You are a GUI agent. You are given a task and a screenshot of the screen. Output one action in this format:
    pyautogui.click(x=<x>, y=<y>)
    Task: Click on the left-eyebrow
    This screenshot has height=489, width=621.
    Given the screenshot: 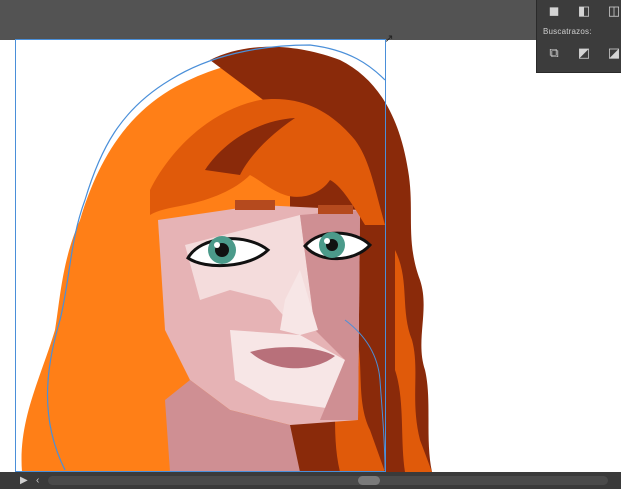 What is the action you would take?
    pyautogui.click(x=255, y=205)
    